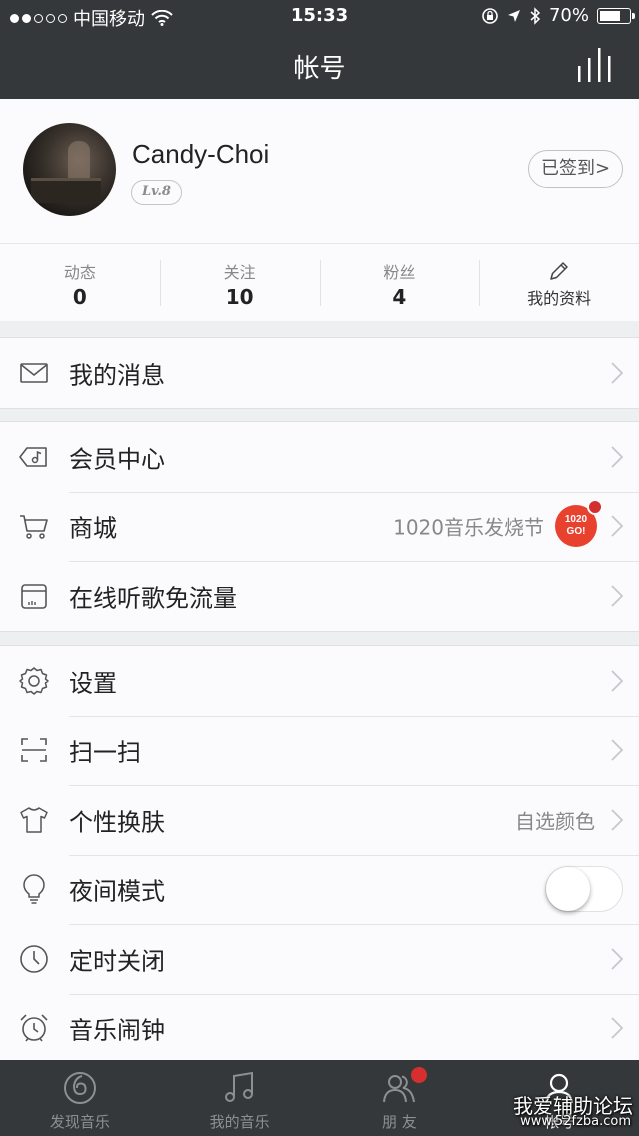  I want to click on menu-item-timer-off: 定时关闭, so click(319, 959).